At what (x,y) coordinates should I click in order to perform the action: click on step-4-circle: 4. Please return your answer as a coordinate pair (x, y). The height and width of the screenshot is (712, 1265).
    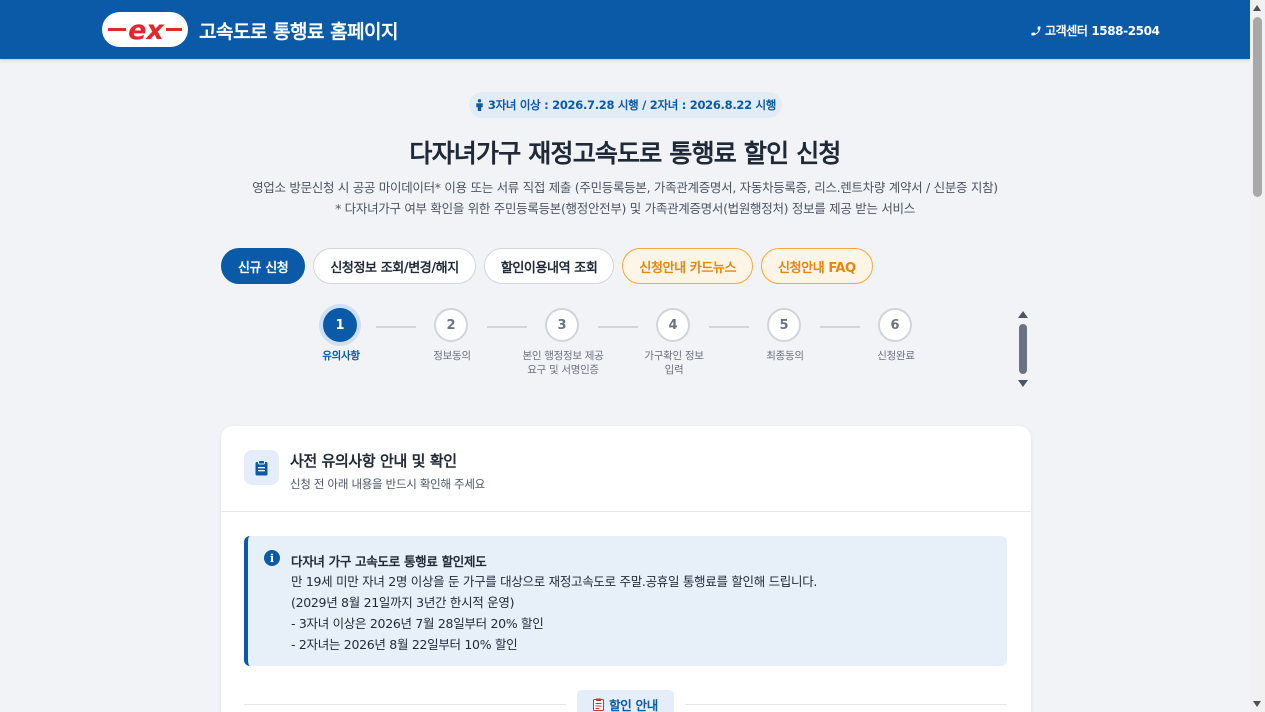
    Looking at the image, I should click on (673, 325).